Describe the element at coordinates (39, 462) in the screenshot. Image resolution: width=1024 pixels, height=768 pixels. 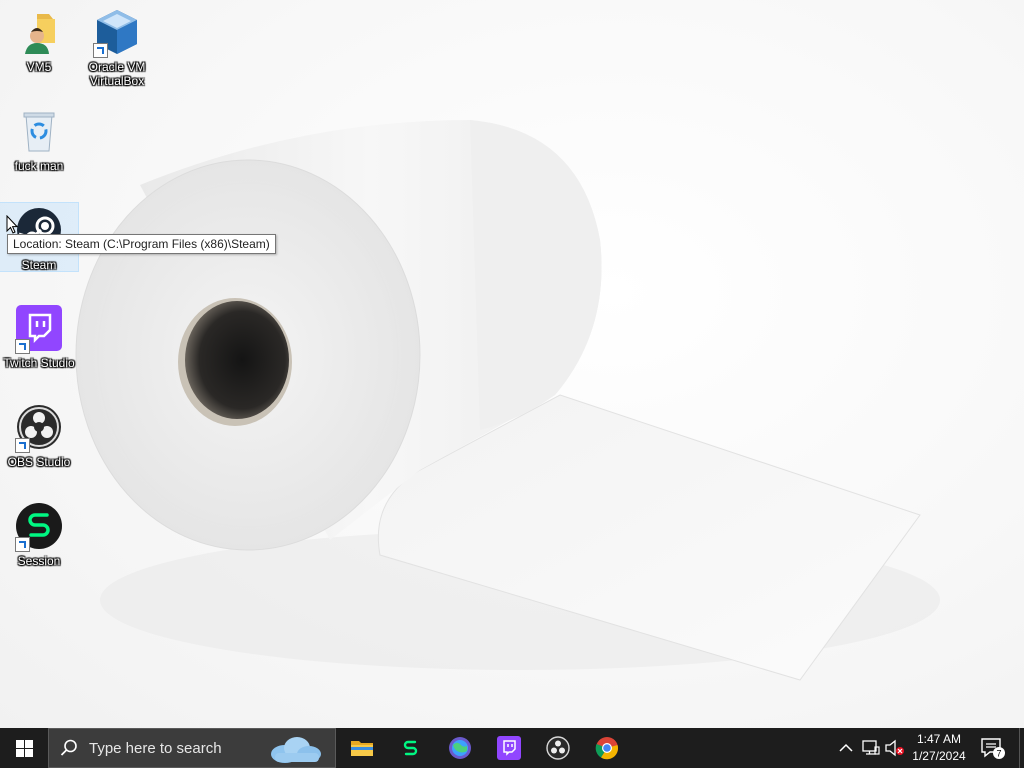
I see `desktop-icon-label: OBS Studio` at that location.